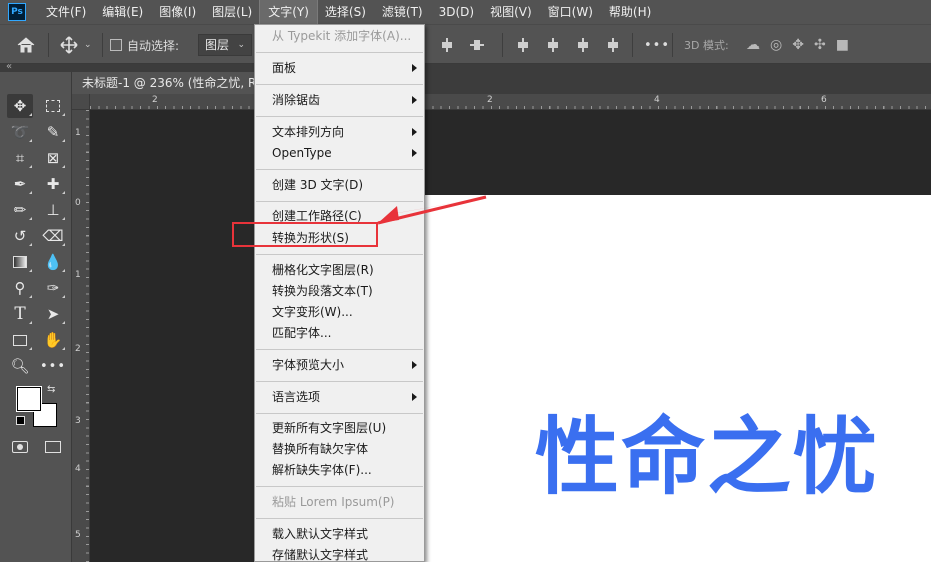  What do you see at coordinates (339, 428) in the screenshot?
I see `menu-item-update-all-text-layers: 更新所有文字图层(U)` at bounding box center [339, 428].